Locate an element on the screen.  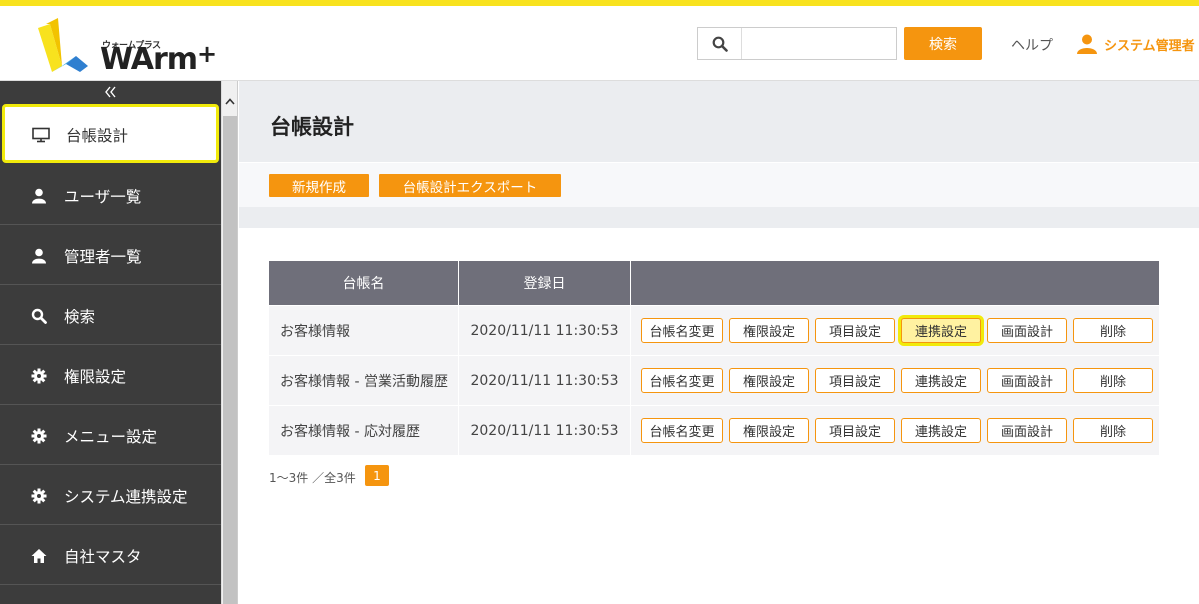
sidebar-item-permission-settings: 権限設定 is located at coordinates (110, 375).